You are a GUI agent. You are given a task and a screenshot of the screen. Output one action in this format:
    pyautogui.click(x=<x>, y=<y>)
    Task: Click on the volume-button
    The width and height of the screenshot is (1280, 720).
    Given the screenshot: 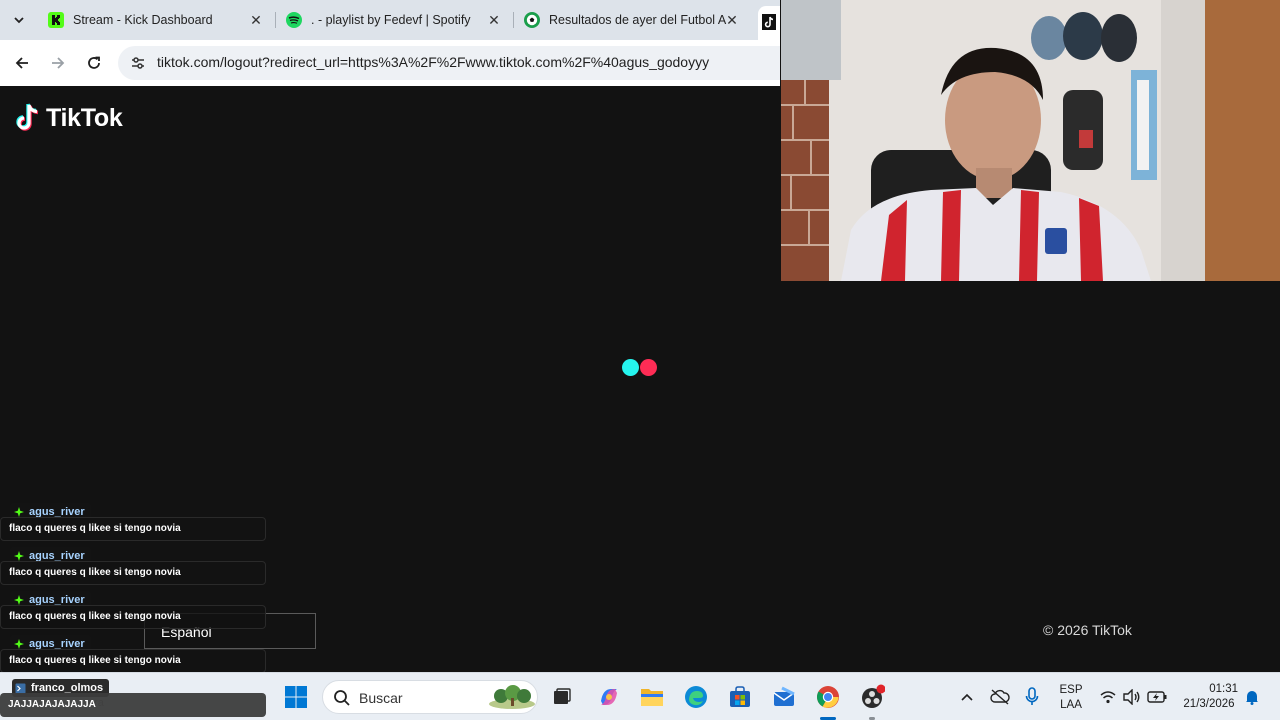 What is the action you would take?
    pyautogui.click(x=1132, y=697)
    